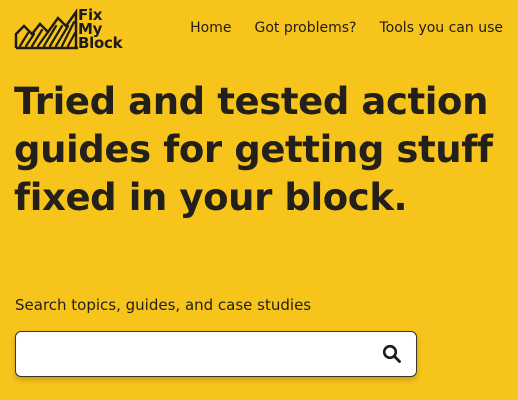 This screenshot has height=400, width=518. I want to click on search-input, so click(192, 354).